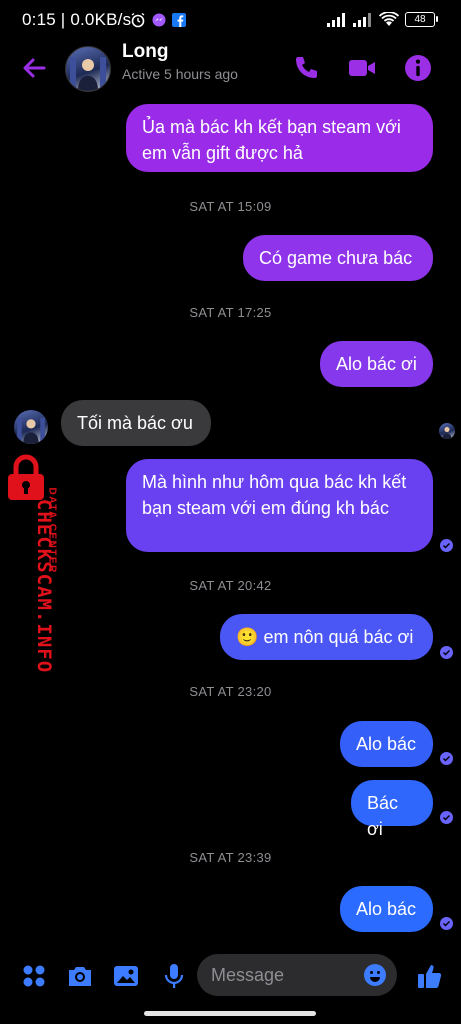 Image resolution: width=461 pixels, height=1024 pixels. Describe the element at coordinates (138, 20) in the screenshot. I see `alarm-icon` at that location.